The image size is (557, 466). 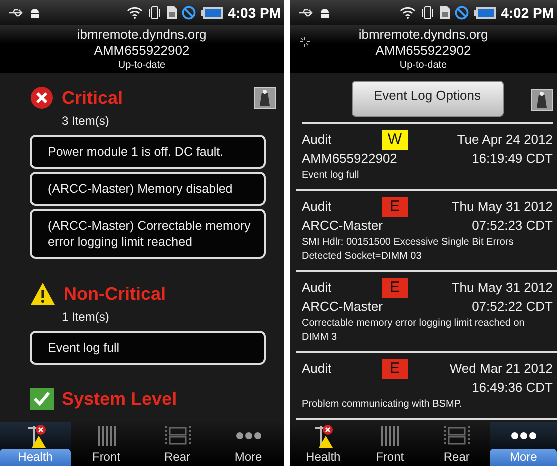 I want to click on section-title: System Level, so click(x=120, y=399).